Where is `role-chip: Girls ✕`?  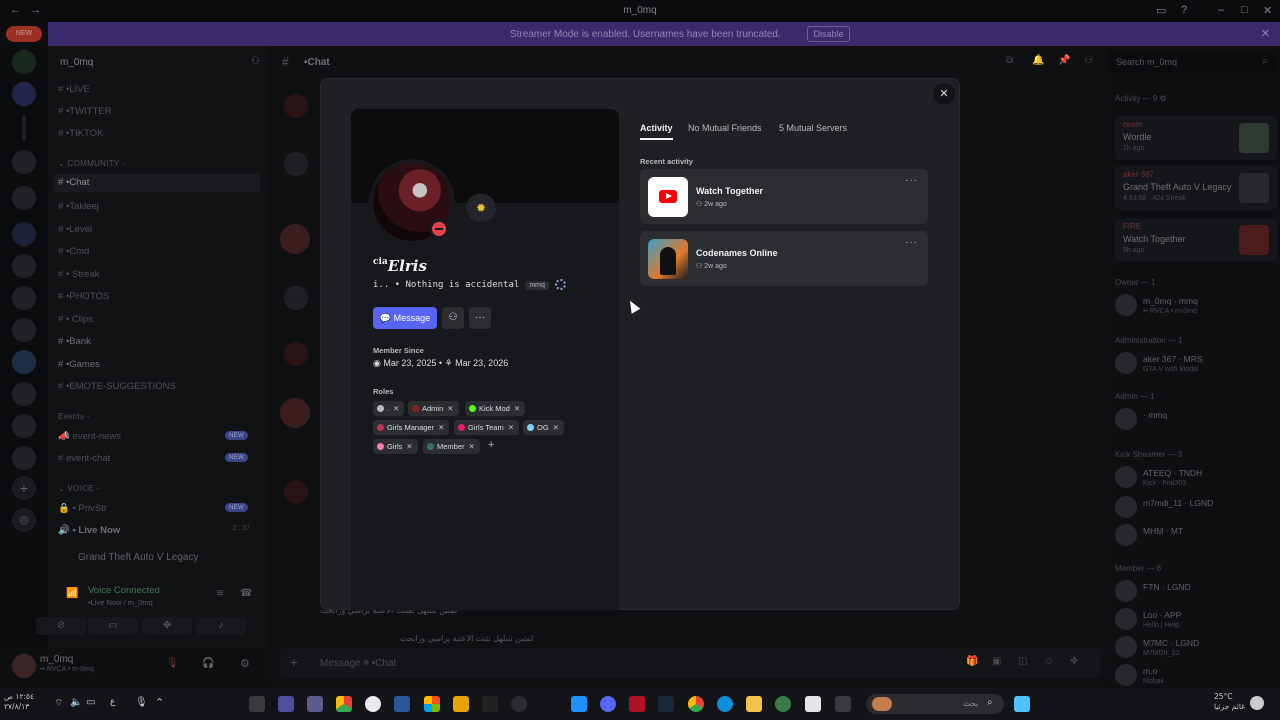 role-chip: Girls ✕ is located at coordinates (395, 446).